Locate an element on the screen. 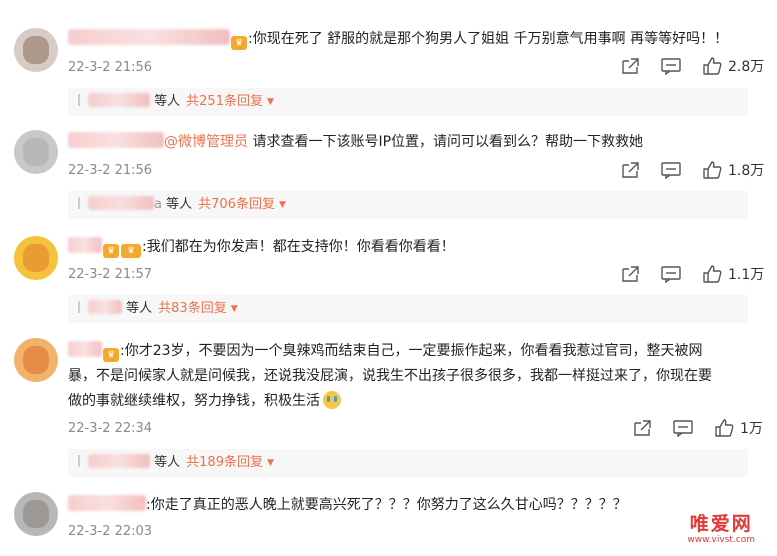  comment-time: 22-3-2 22:34 is located at coordinates (110, 428).